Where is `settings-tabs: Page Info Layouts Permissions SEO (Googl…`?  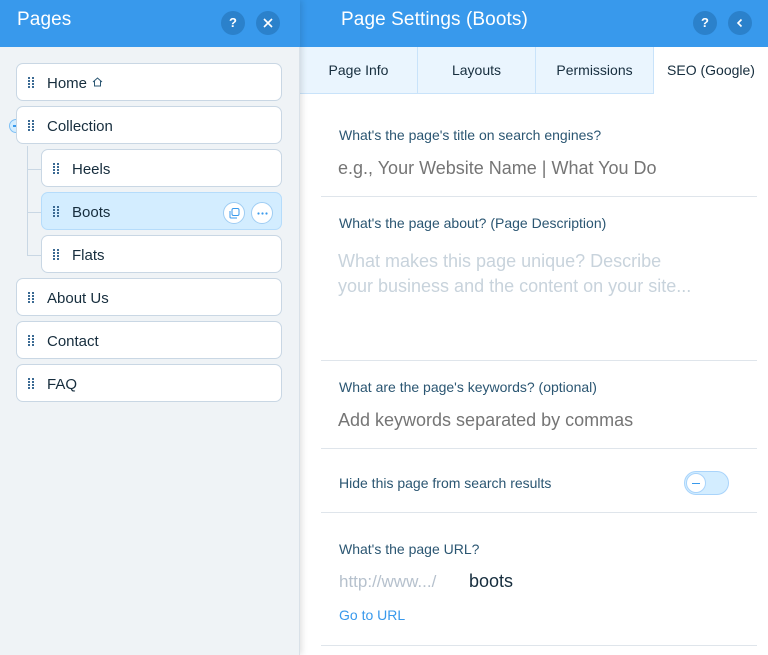 settings-tabs: Page Info Layouts Permissions SEO (Googl… is located at coordinates (534, 71).